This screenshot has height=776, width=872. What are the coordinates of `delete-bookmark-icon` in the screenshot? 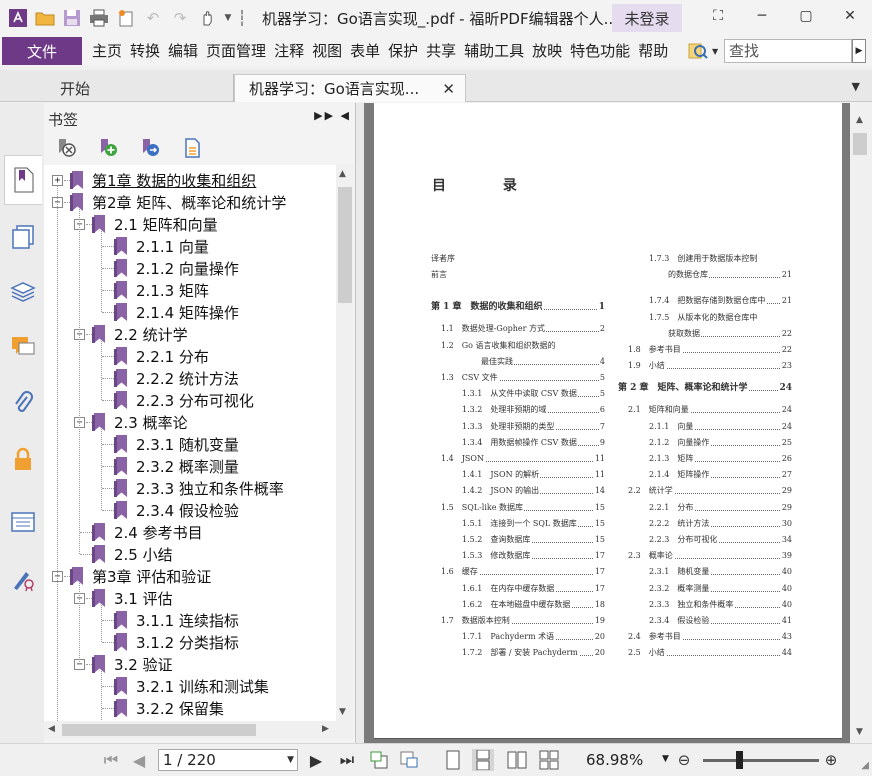 It's located at (67, 148).